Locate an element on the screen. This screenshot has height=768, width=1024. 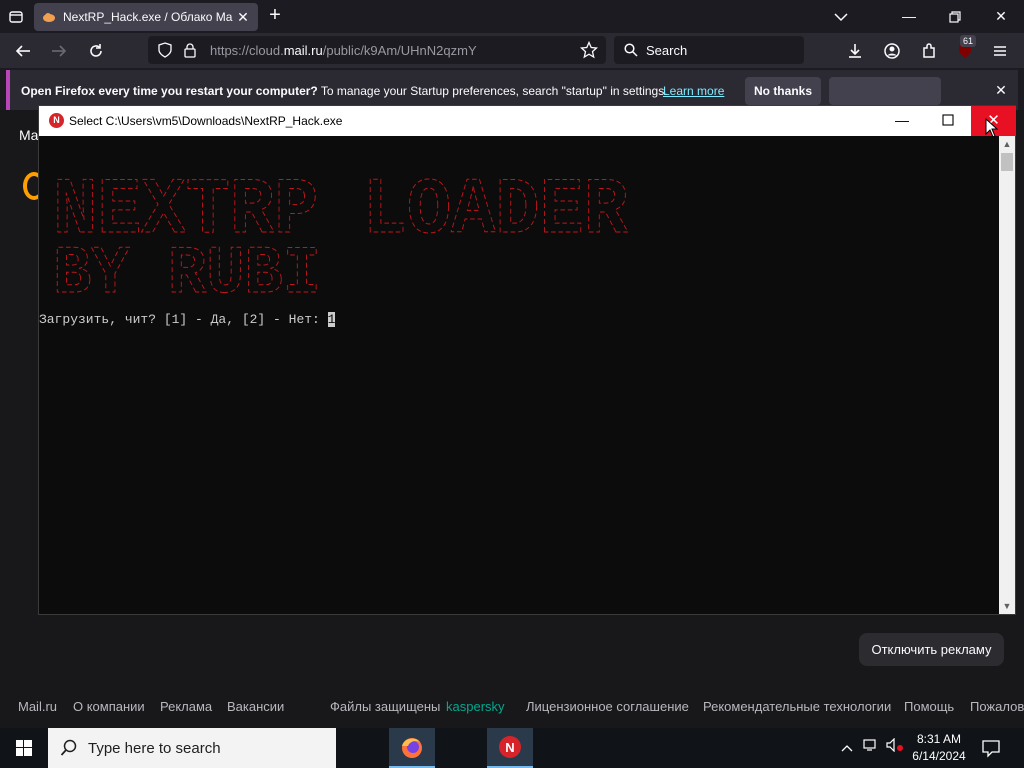
firefox-icon is located at coordinates (412, 748).